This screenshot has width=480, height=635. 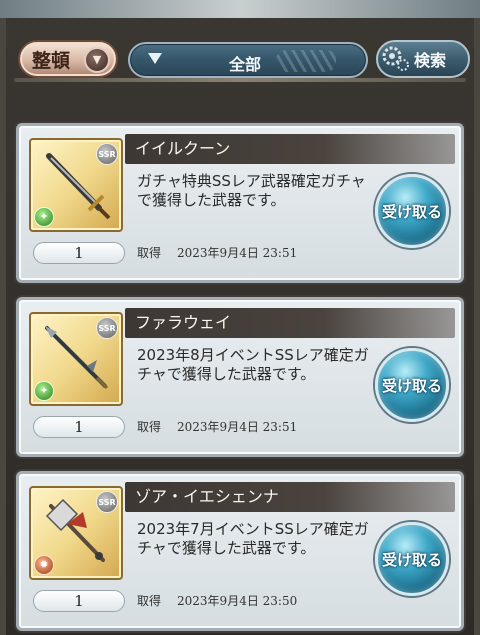 What do you see at coordinates (306, 61) in the screenshot?
I see `filter-ornament` at bounding box center [306, 61].